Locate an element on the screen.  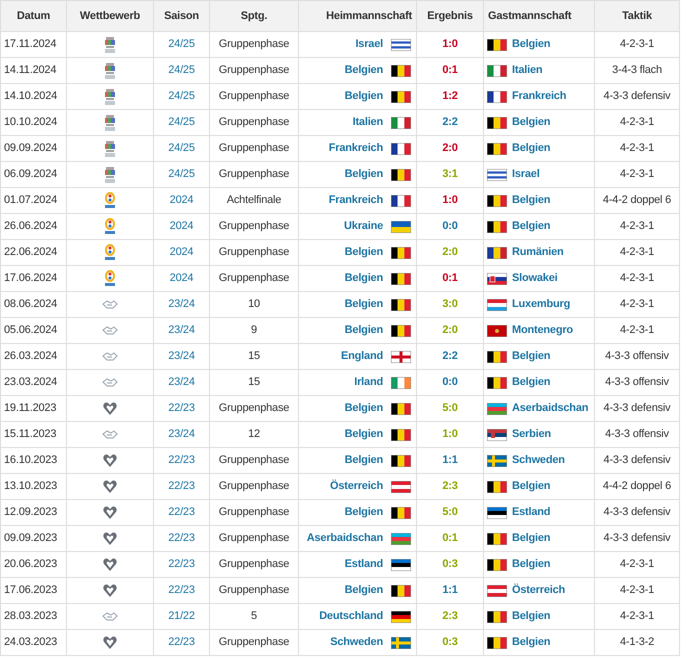
match-date: 17.11.2024 is located at coordinates (30, 44).